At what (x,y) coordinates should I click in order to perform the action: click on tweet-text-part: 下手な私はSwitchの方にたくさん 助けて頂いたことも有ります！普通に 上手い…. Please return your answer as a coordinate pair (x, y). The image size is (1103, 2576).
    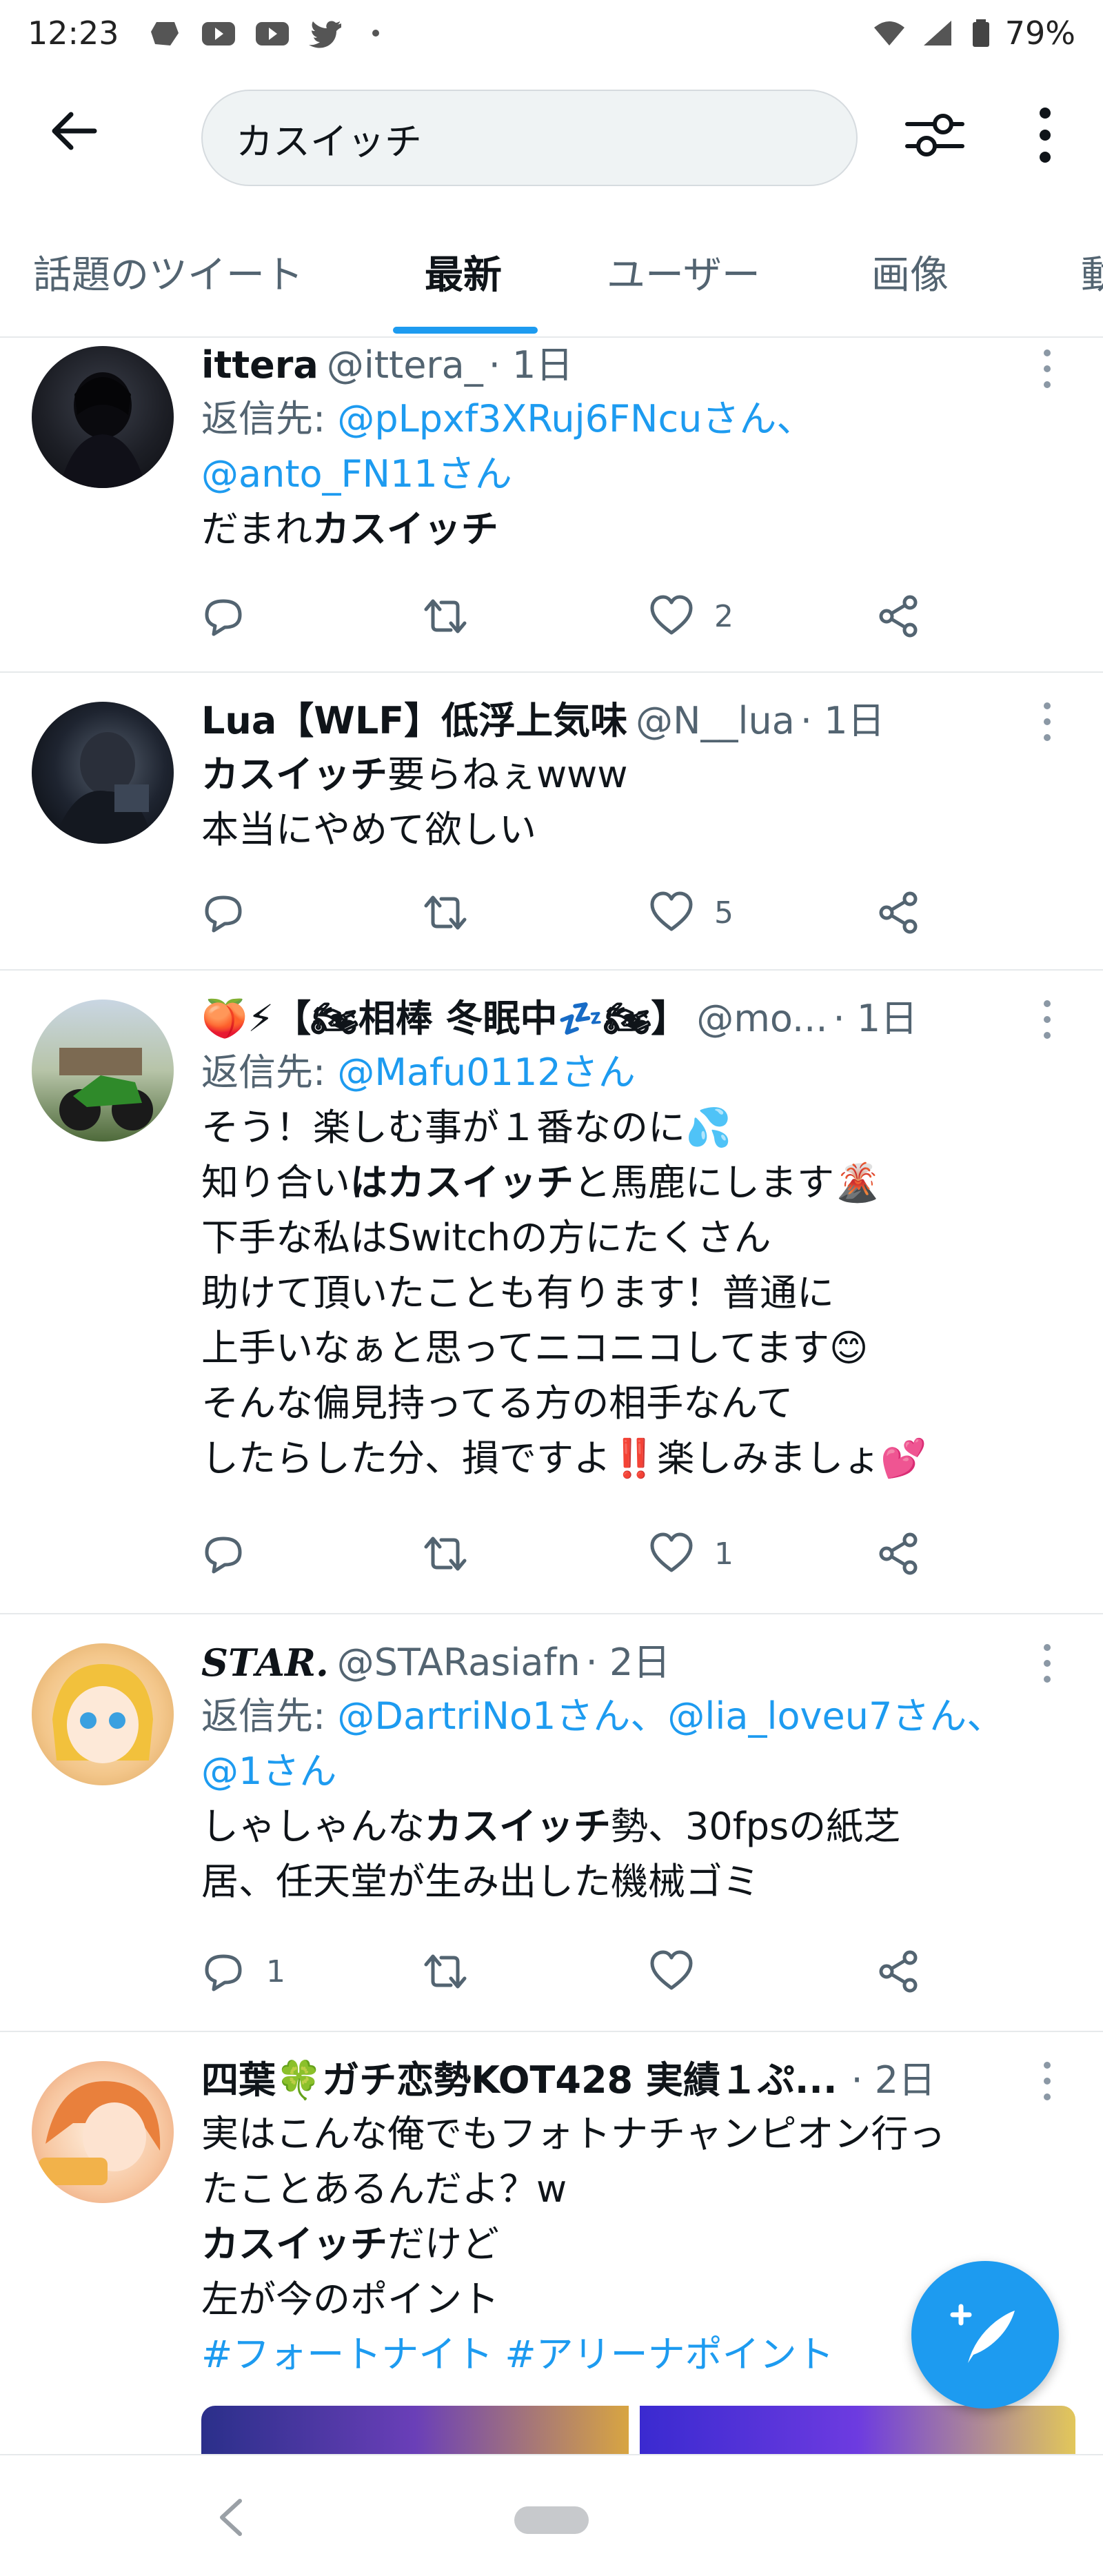
    Looking at the image, I should click on (564, 1348).